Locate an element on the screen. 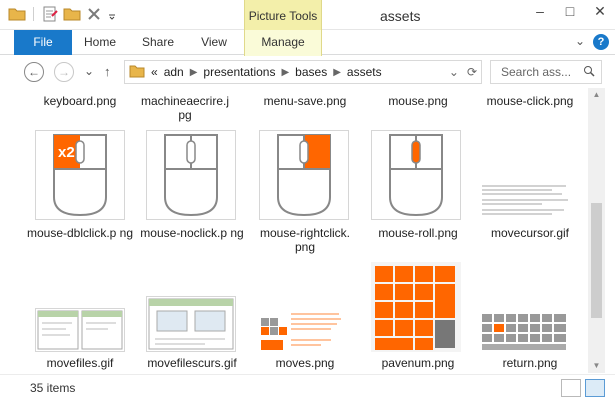 This screenshot has width=615, height=406. recent-locations-icon: ⌄ is located at coordinates (89, 71).